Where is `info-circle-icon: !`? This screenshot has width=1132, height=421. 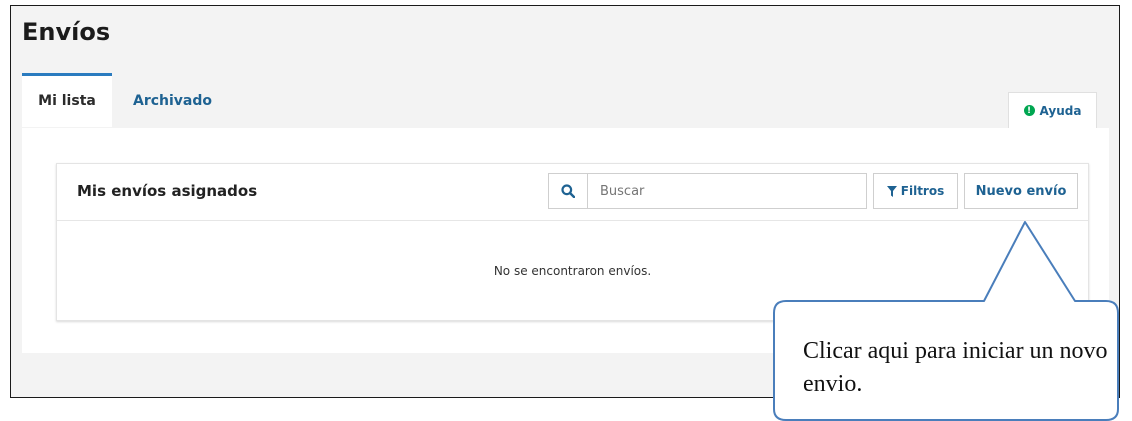
info-circle-icon: ! is located at coordinates (1029, 110).